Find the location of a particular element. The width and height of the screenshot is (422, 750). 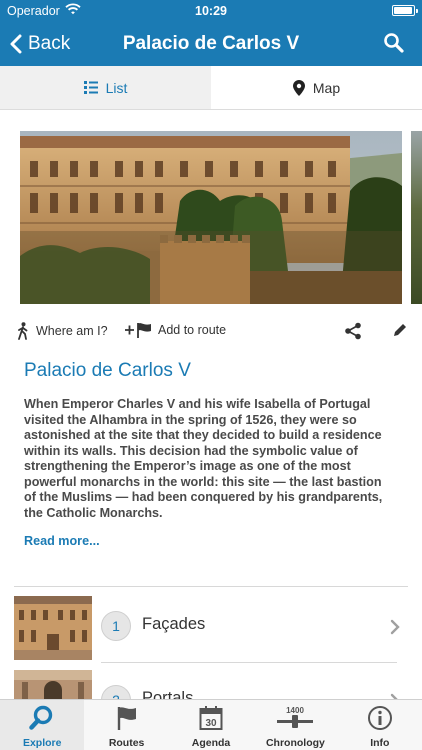

flag-icon is located at coordinates (126, 718).